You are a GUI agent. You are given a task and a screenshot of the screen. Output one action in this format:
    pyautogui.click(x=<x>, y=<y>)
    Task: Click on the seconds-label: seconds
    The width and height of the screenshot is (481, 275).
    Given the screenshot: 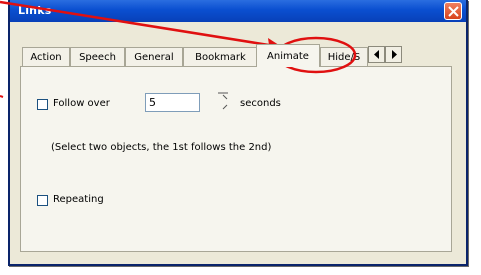 What is the action you would take?
    pyautogui.click(x=260, y=103)
    